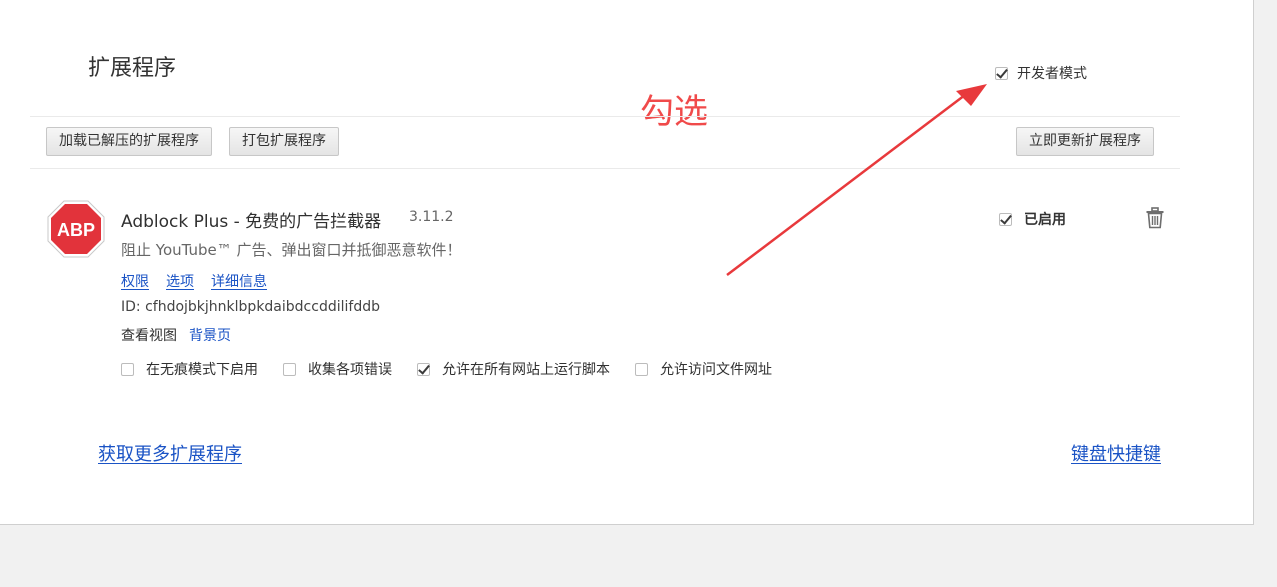 The height and width of the screenshot is (587, 1277). Describe the element at coordinates (251, 222) in the screenshot. I see `extension-name: Adblock Plus - 免费的广告拦截器` at that location.